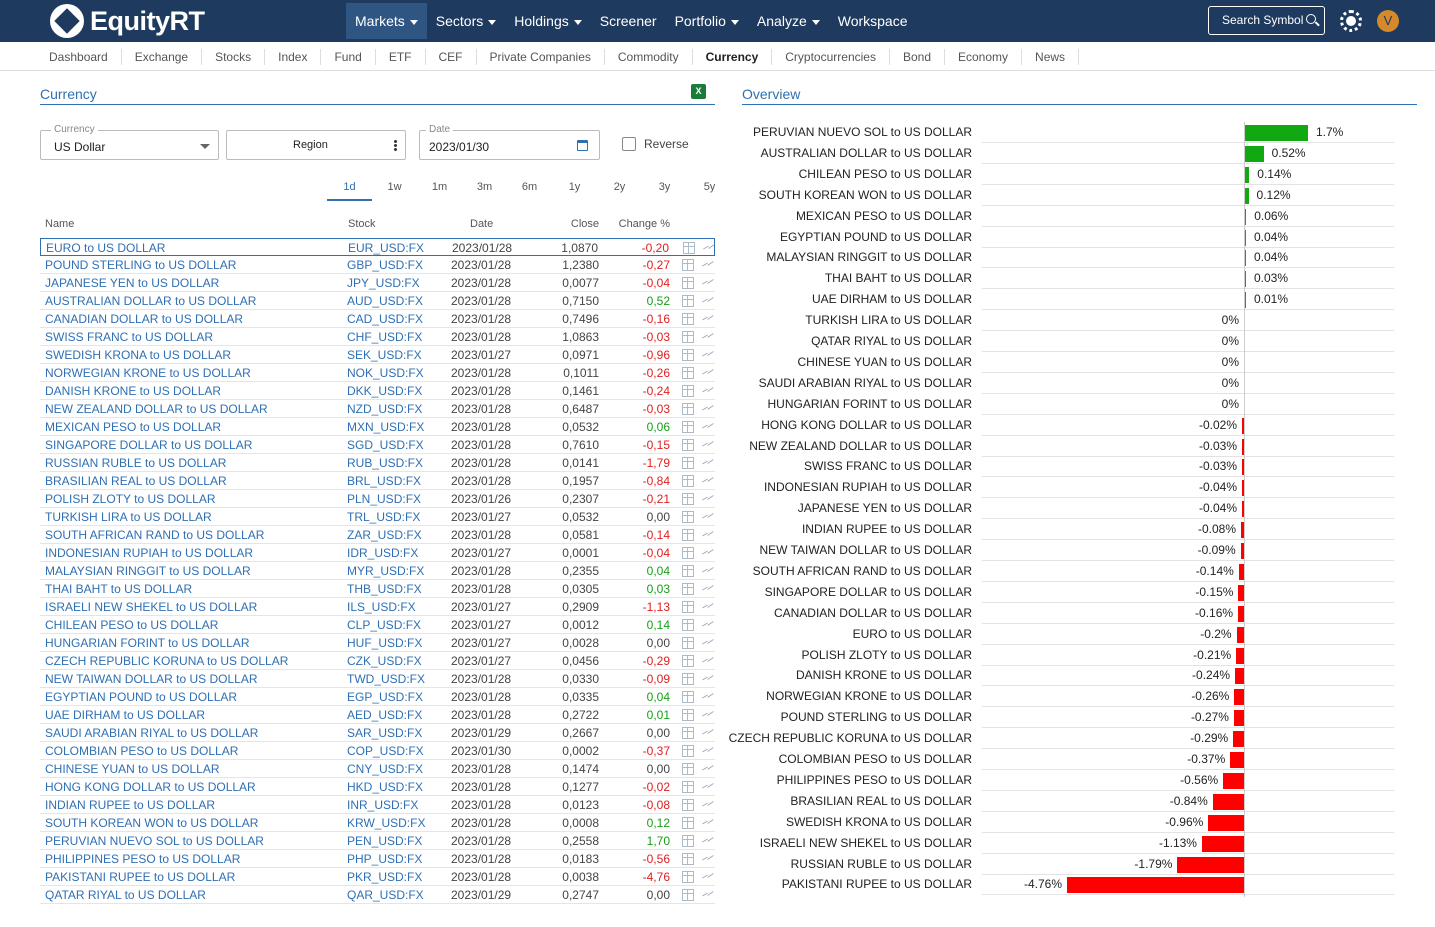 The width and height of the screenshot is (1435, 927). I want to click on stock-symbol-link: THB_USD:FX, so click(384, 589).